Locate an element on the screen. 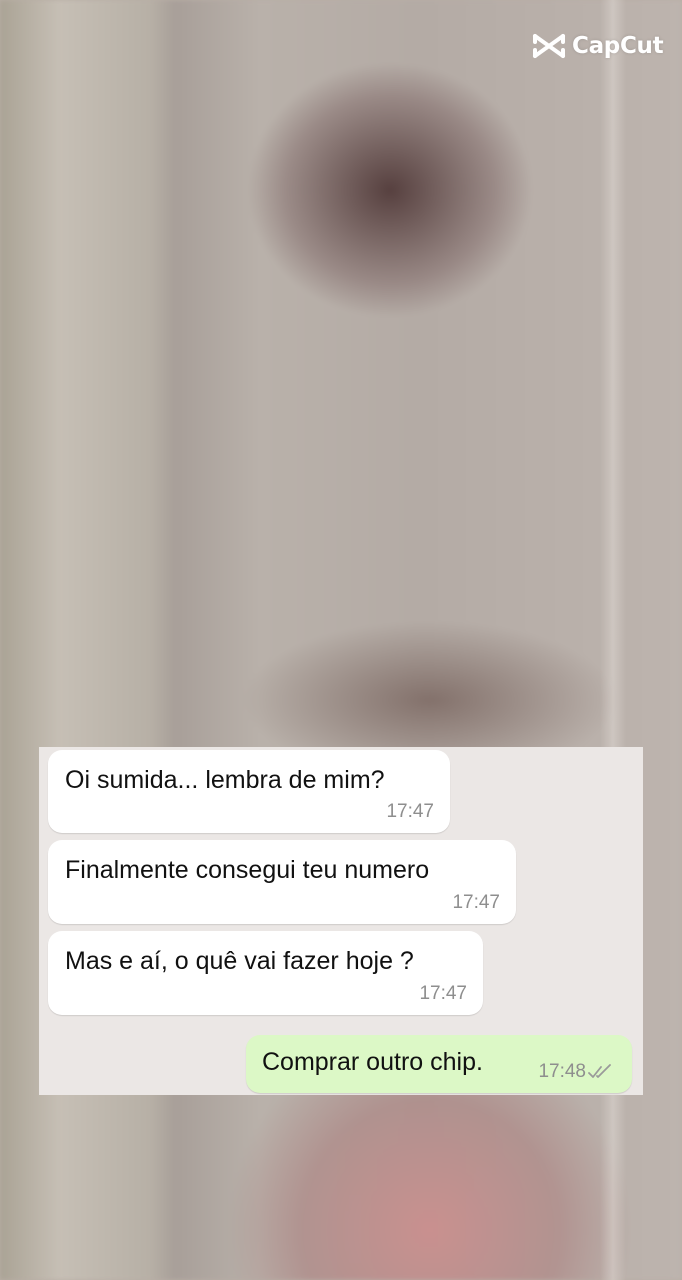 The width and height of the screenshot is (682, 1280). double-check-icon is located at coordinates (599, 1071).